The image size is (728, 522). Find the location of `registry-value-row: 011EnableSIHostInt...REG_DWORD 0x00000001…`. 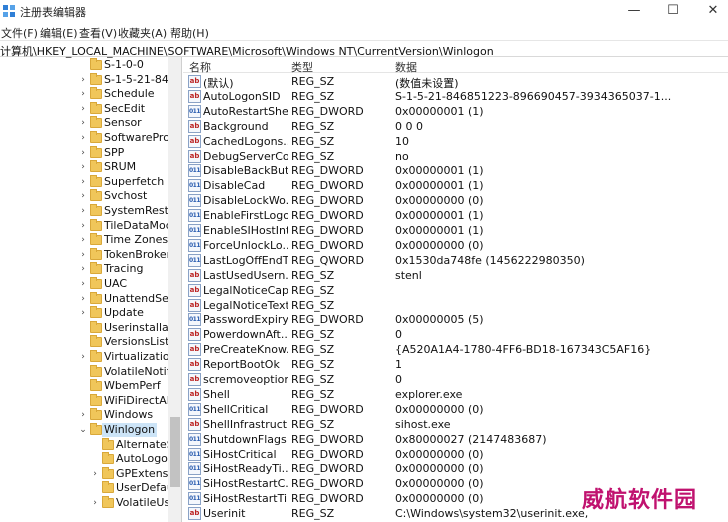

registry-value-row: 011EnableSIHostInt...REG_DWORD 0x00000001… is located at coordinates (455, 230).